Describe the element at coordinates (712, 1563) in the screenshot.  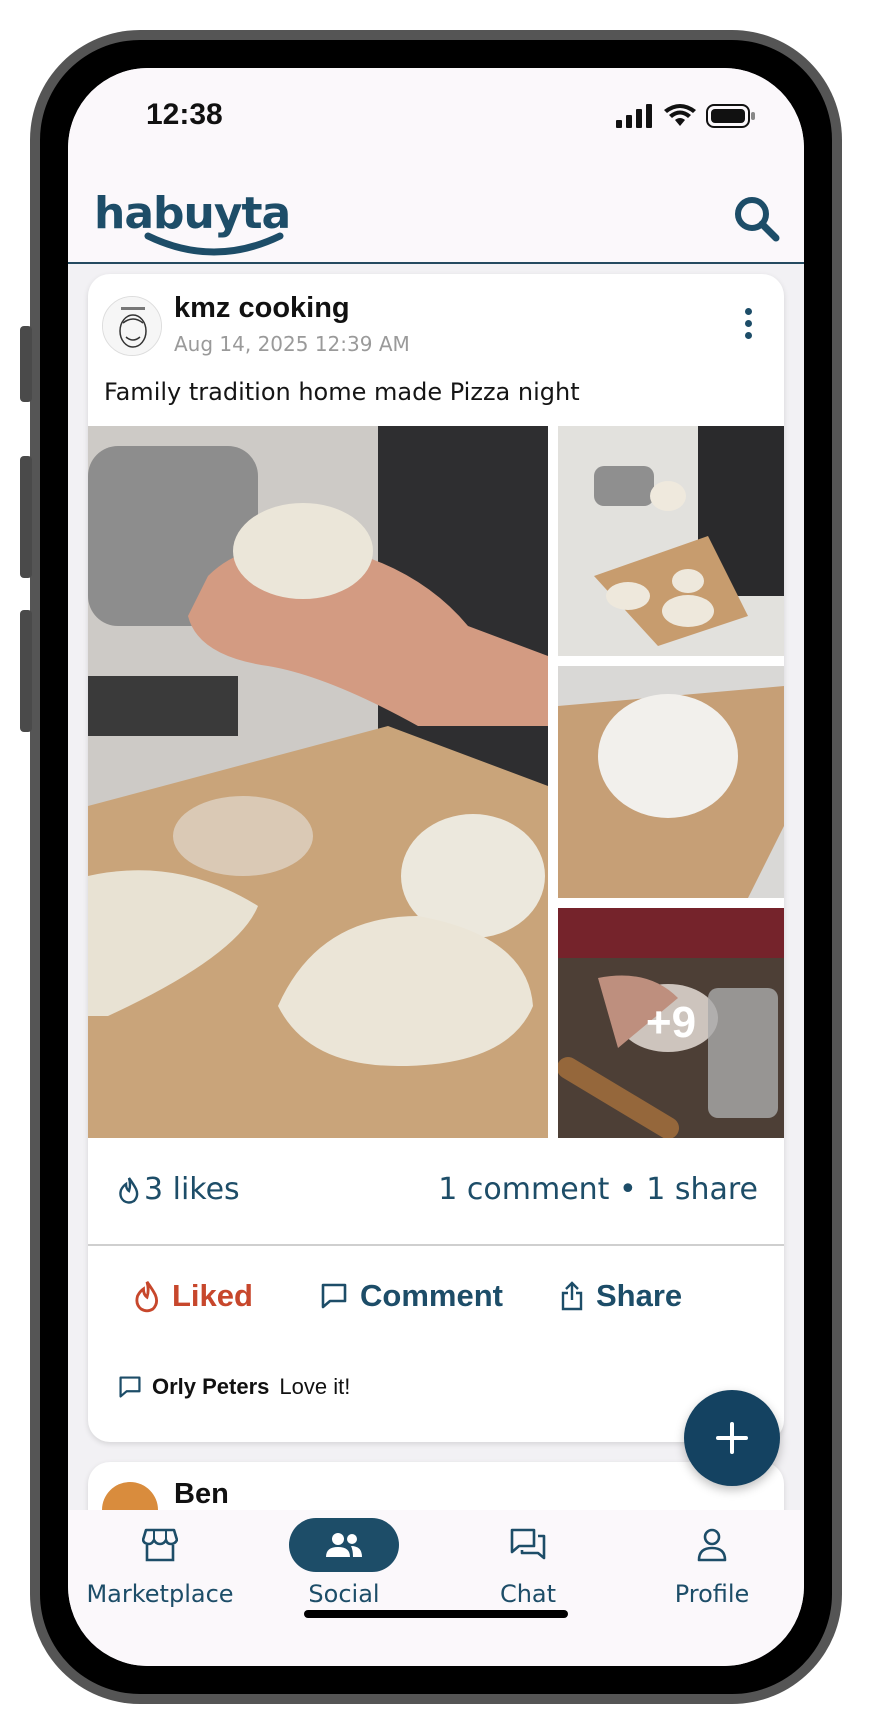
I see `nav-profile: Profile` at that location.